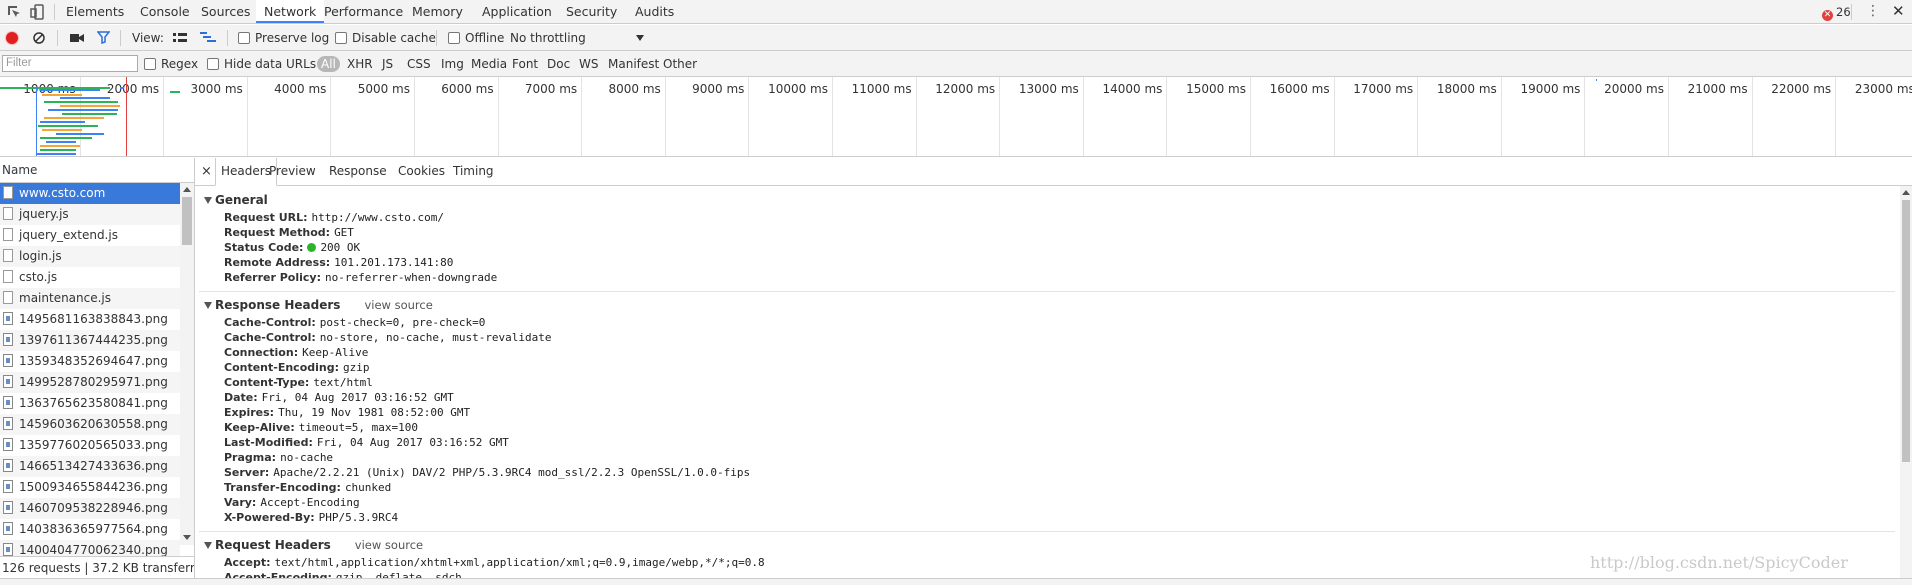  I want to click on header-value: 101.201.173.141:80, so click(394, 262).